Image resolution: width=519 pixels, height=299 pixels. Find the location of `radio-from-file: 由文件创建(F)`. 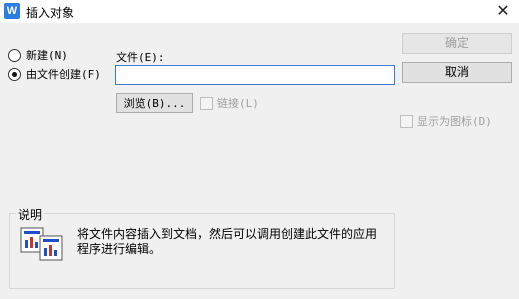

radio-from-file: 由文件创建(F) is located at coordinates (54, 74).